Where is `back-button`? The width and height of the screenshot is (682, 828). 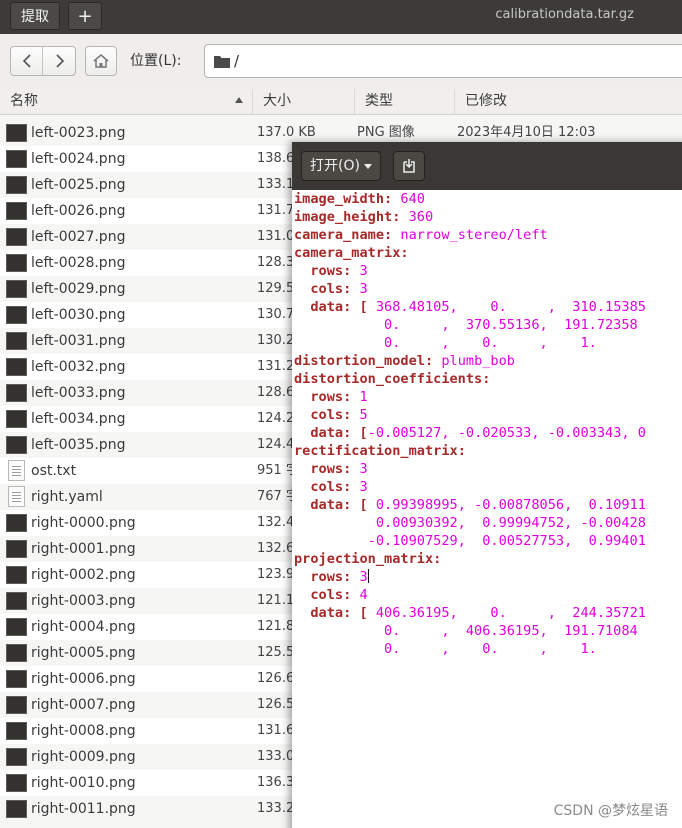
back-button is located at coordinates (27, 61).